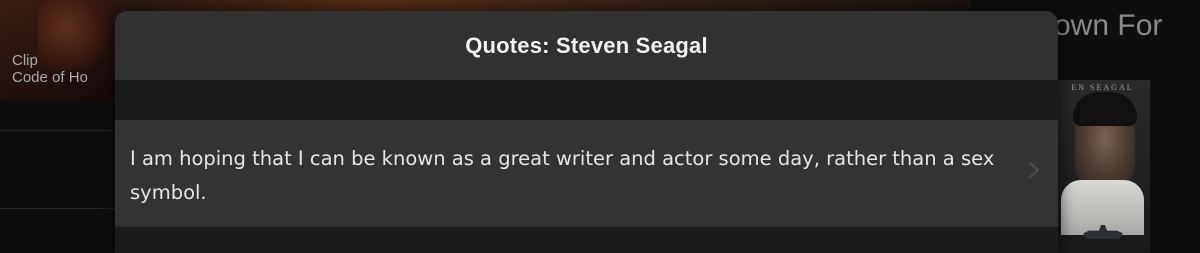 This screenshot has height=253, width=1200. I want to click on modal-title: Quotes: Steven Seagal, so click(586, 45).